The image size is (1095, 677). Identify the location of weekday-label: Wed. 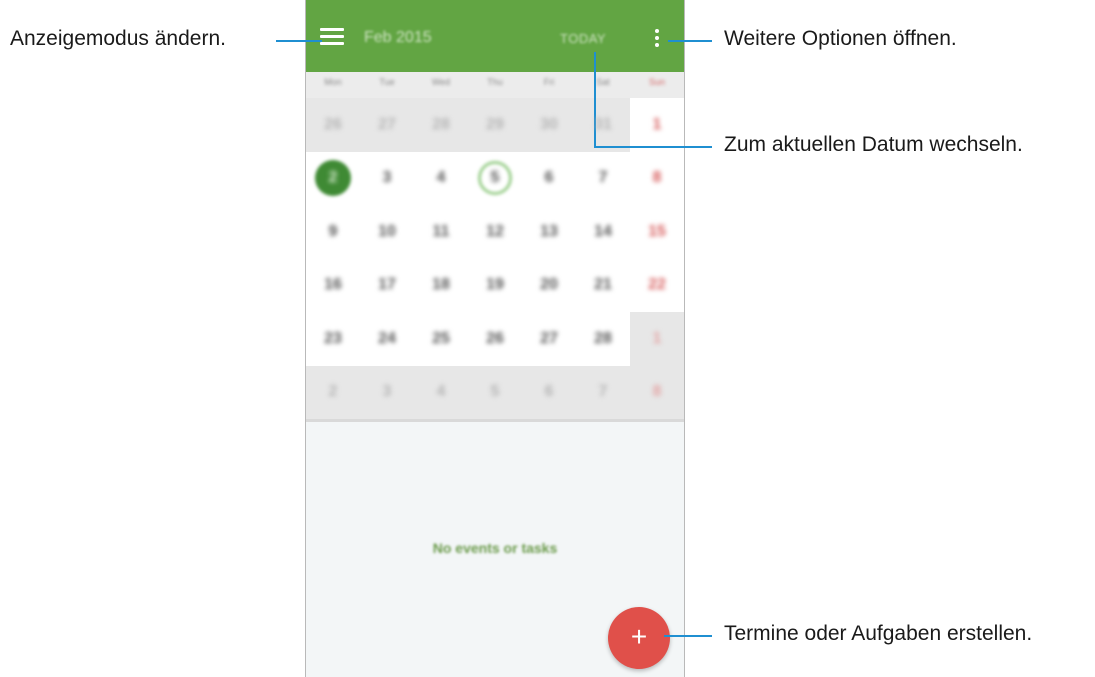
(441, 82).